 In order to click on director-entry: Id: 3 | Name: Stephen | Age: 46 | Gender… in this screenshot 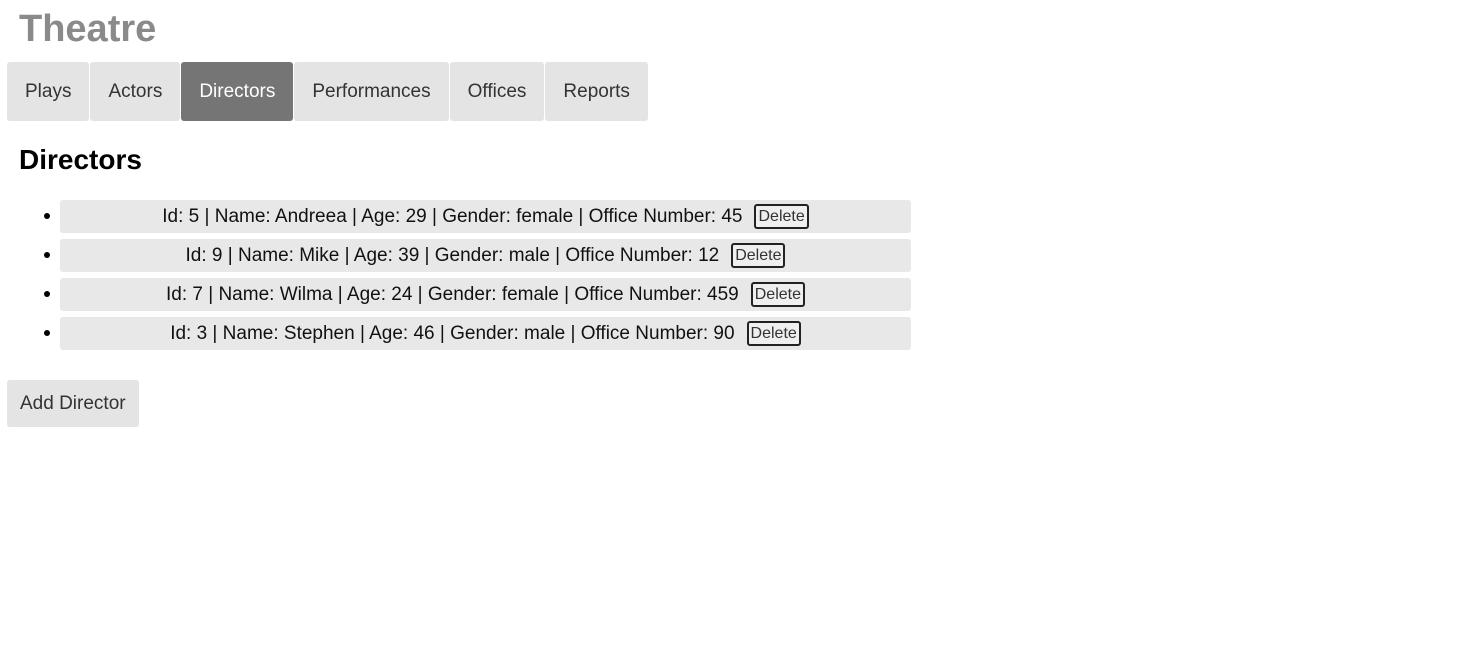, I will do `click(485, 333)`.